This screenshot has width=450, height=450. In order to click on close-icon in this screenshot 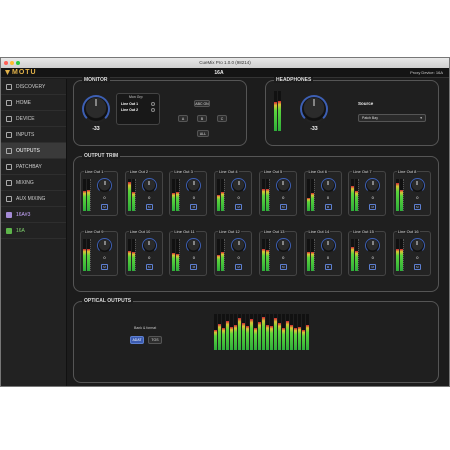, I will do `click(6, 63)`.